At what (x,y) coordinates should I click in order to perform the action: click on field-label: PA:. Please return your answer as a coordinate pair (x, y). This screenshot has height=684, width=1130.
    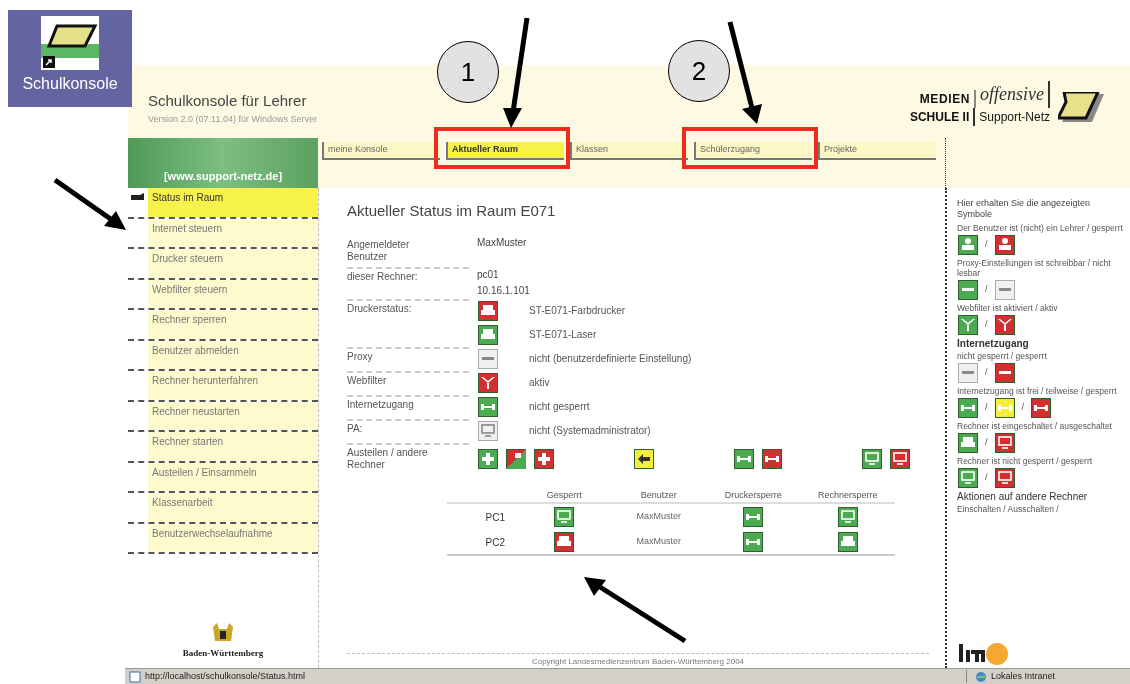
    Looking at the image, I should click on (355, 428).